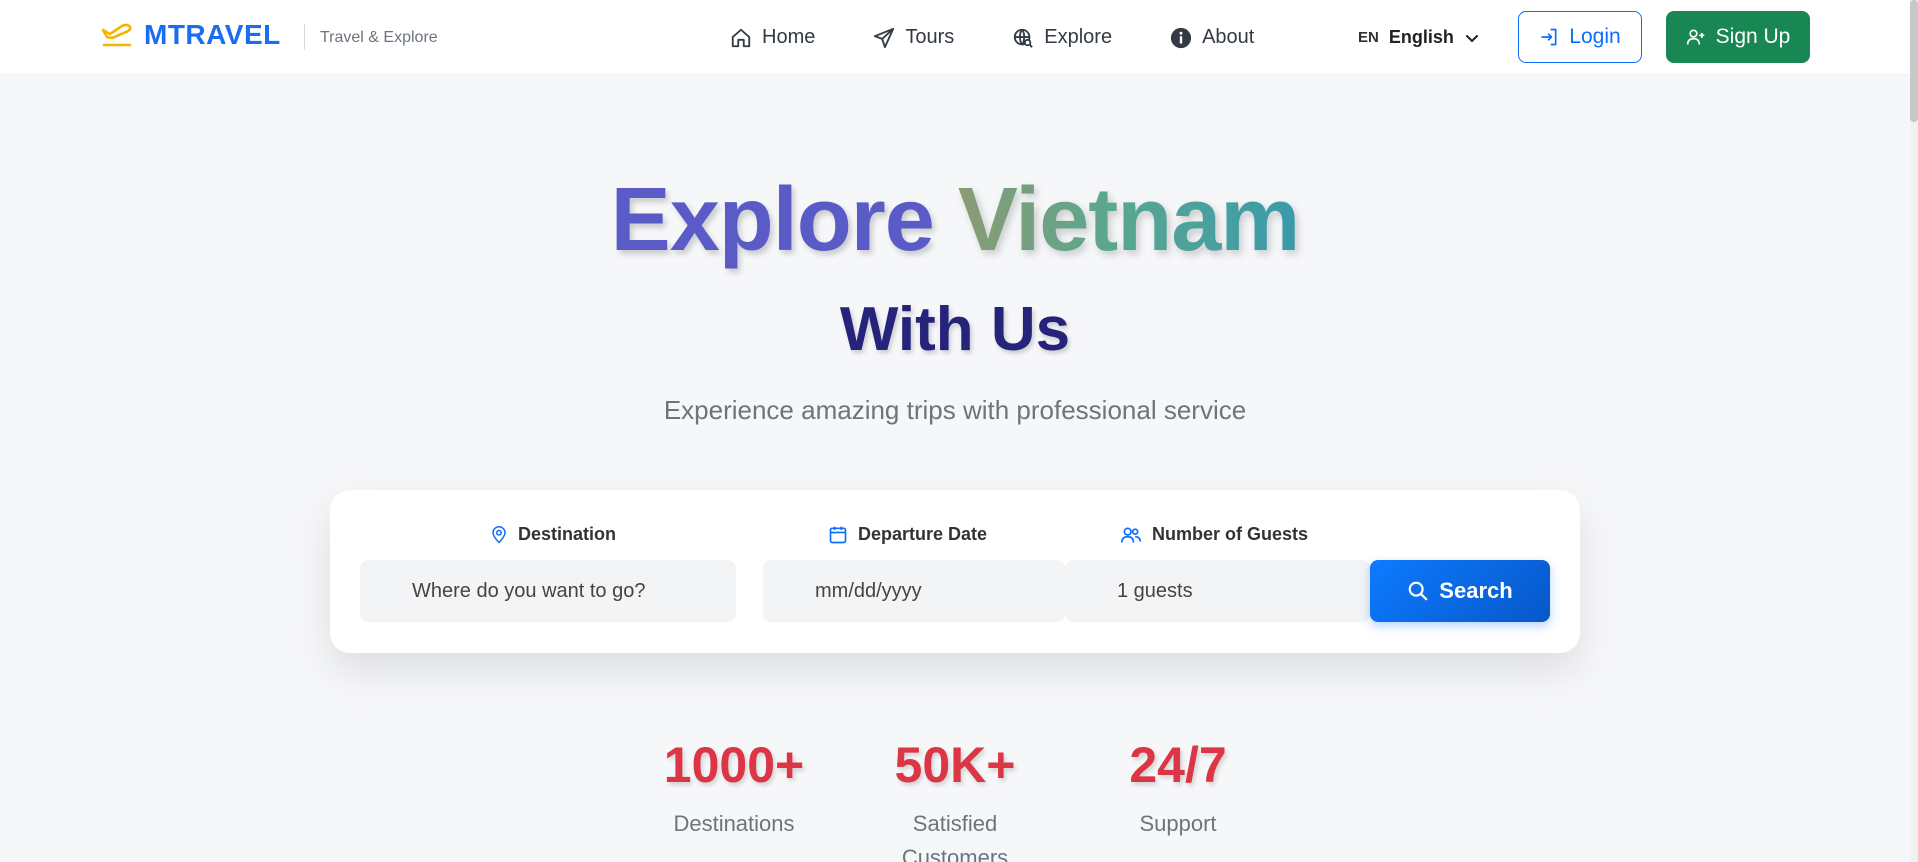 The image size is (1918, 862). What do you see at coordinates (955, 220) in the screenshot?
I see `hero-title: Explore Vietnam` at bounding box center [955, 220].